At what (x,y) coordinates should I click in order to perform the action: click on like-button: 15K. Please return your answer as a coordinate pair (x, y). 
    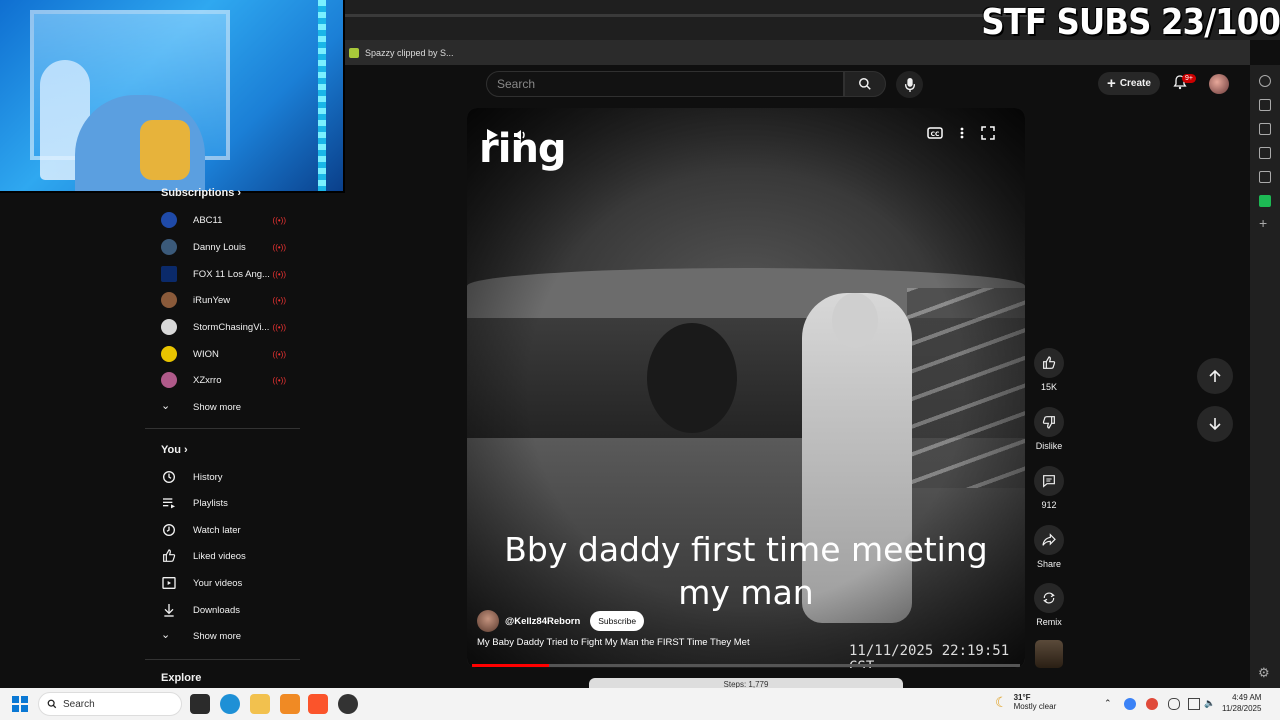
    Looking at the image, I should click on (1049, 370).